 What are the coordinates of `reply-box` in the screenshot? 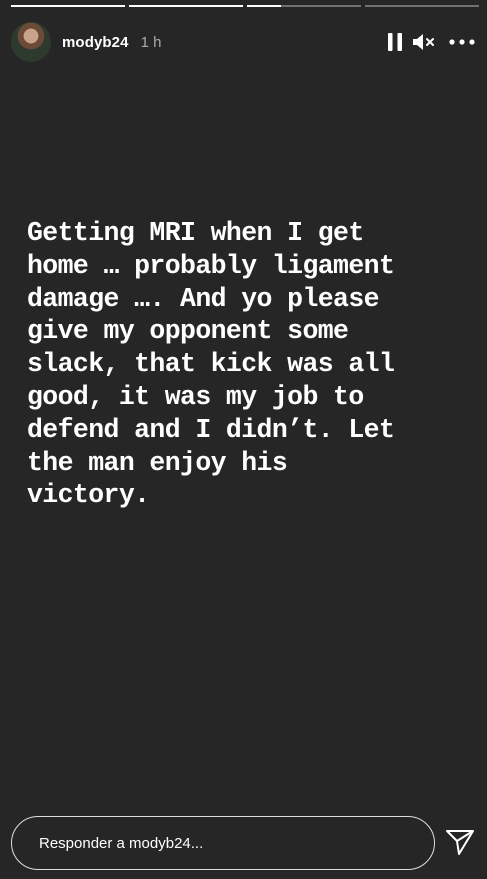 It's located at (223, 843).